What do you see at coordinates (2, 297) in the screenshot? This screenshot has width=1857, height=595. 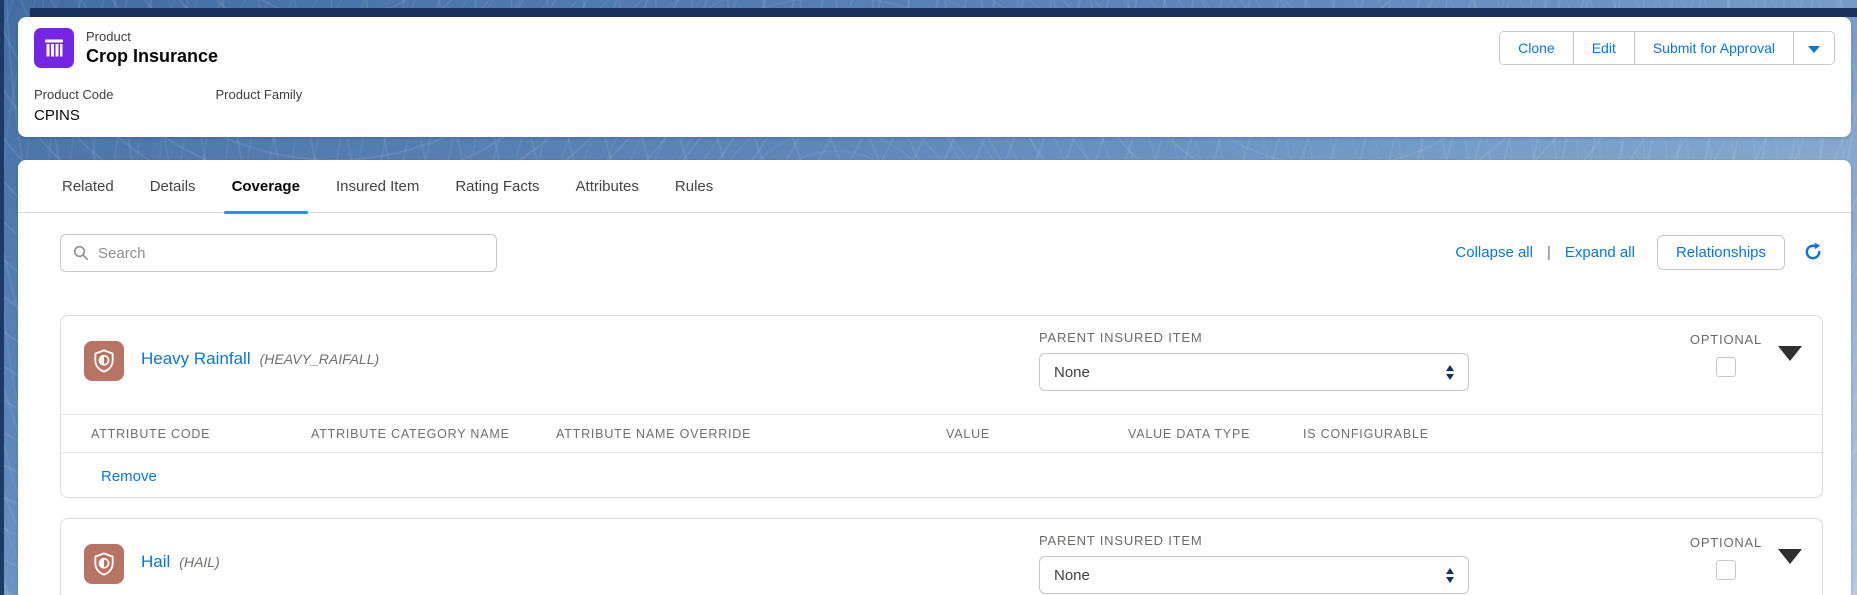 I see `left-edge-strip` at bounding box center [2, 297].